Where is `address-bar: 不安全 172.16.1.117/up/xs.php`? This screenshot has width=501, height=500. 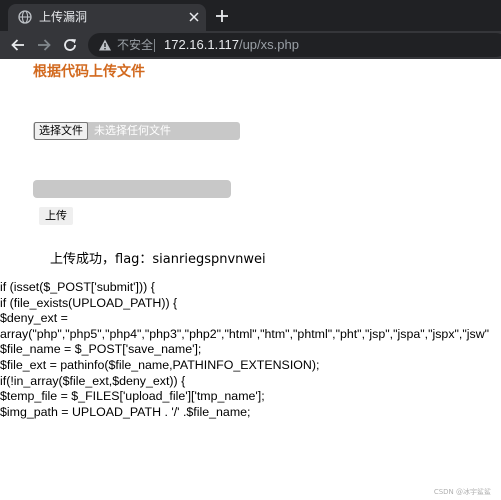 address-bar: 不安全 172.16.1.117/up/xs.php is located at coordinates (294, 45).